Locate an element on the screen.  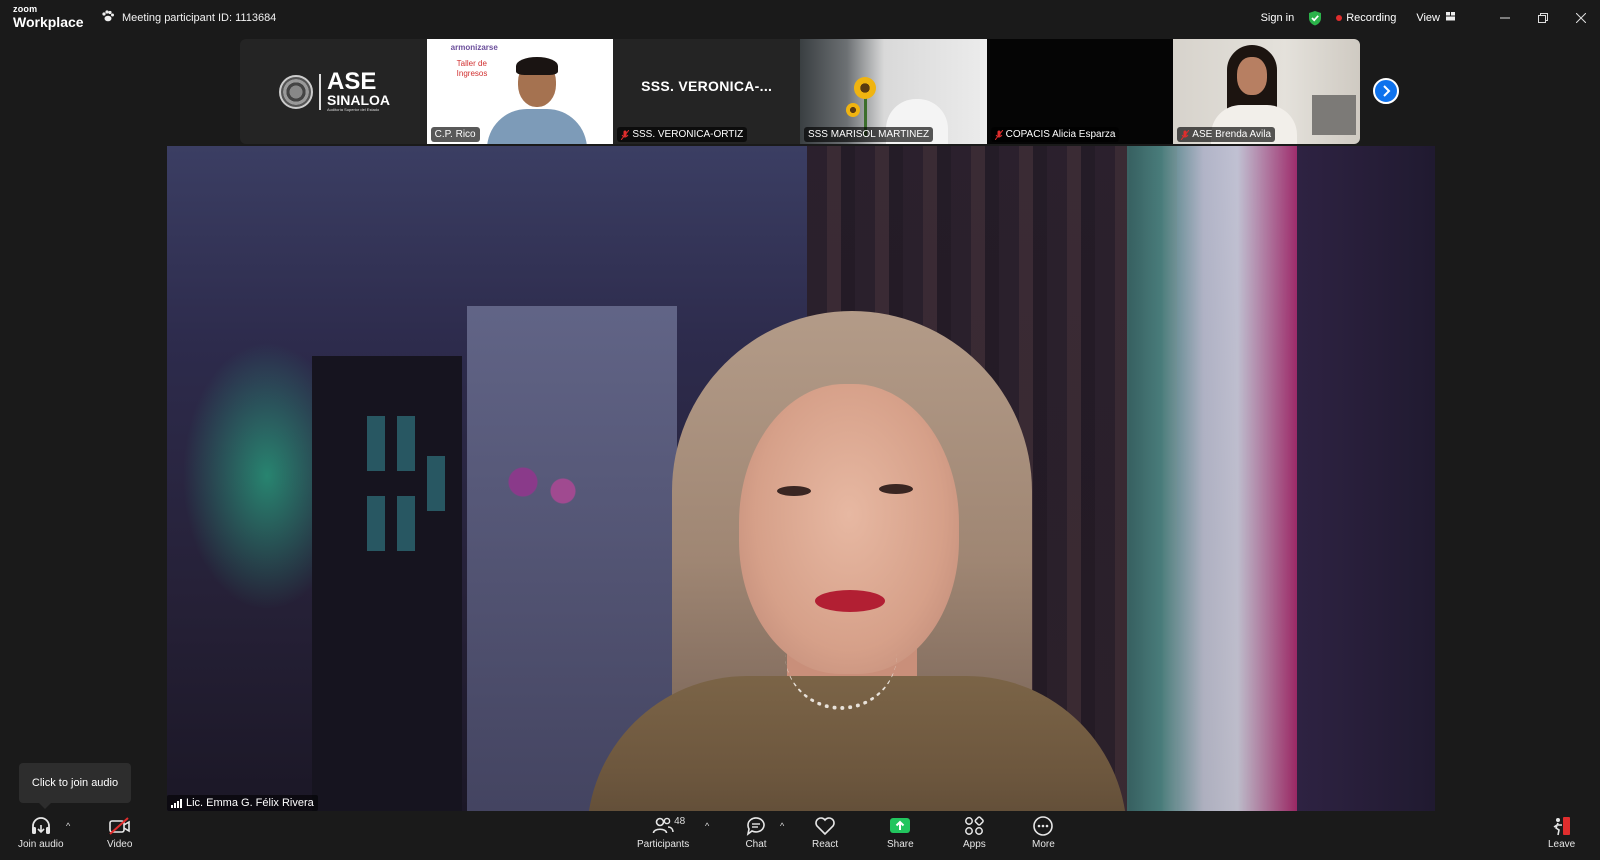
share-screen-icon is located at coordinates (900, 826).